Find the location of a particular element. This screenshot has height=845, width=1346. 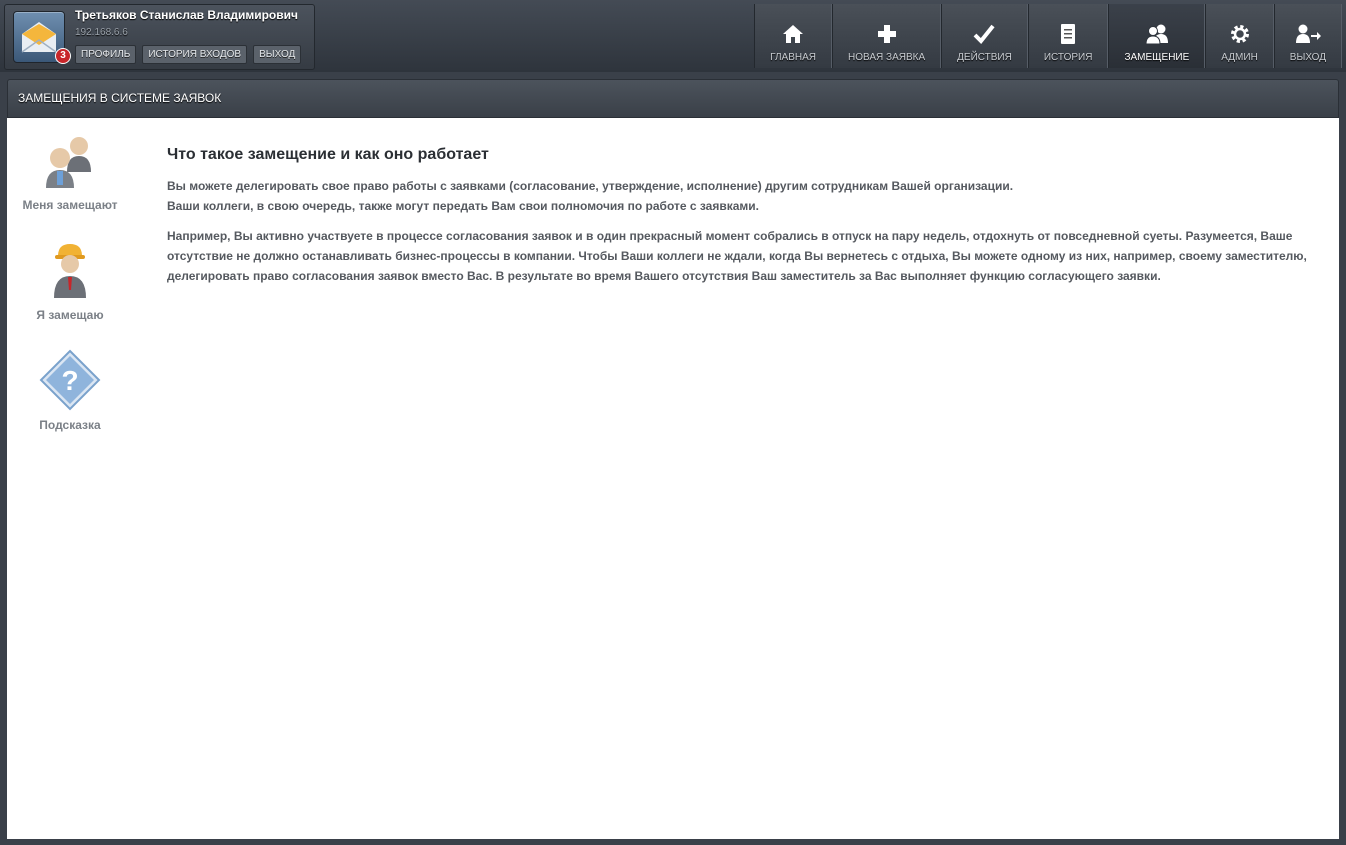

plus-icon is located at coordinates (887, 34).